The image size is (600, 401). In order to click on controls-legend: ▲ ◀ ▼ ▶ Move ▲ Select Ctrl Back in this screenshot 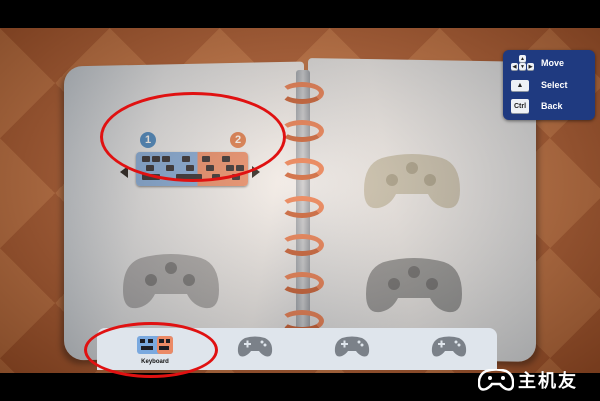, I will do `click(549, 85)`.